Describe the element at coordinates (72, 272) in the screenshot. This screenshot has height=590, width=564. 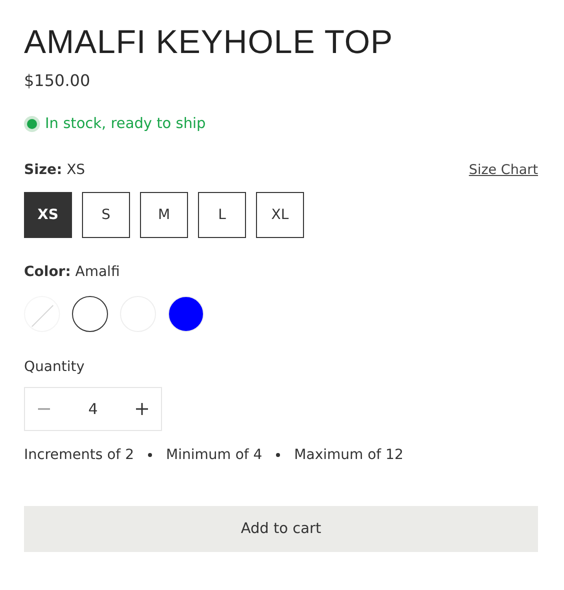
I see `color-label: Color: Amalfi` at that location.